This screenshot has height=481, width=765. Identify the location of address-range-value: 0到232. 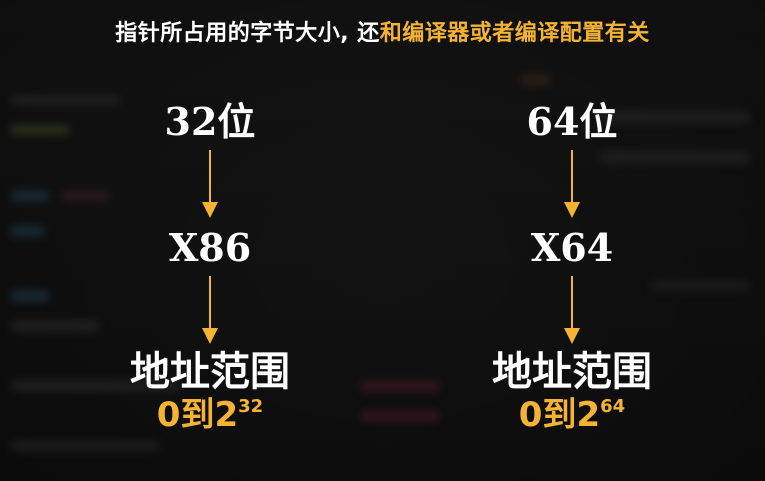
(210, 415).